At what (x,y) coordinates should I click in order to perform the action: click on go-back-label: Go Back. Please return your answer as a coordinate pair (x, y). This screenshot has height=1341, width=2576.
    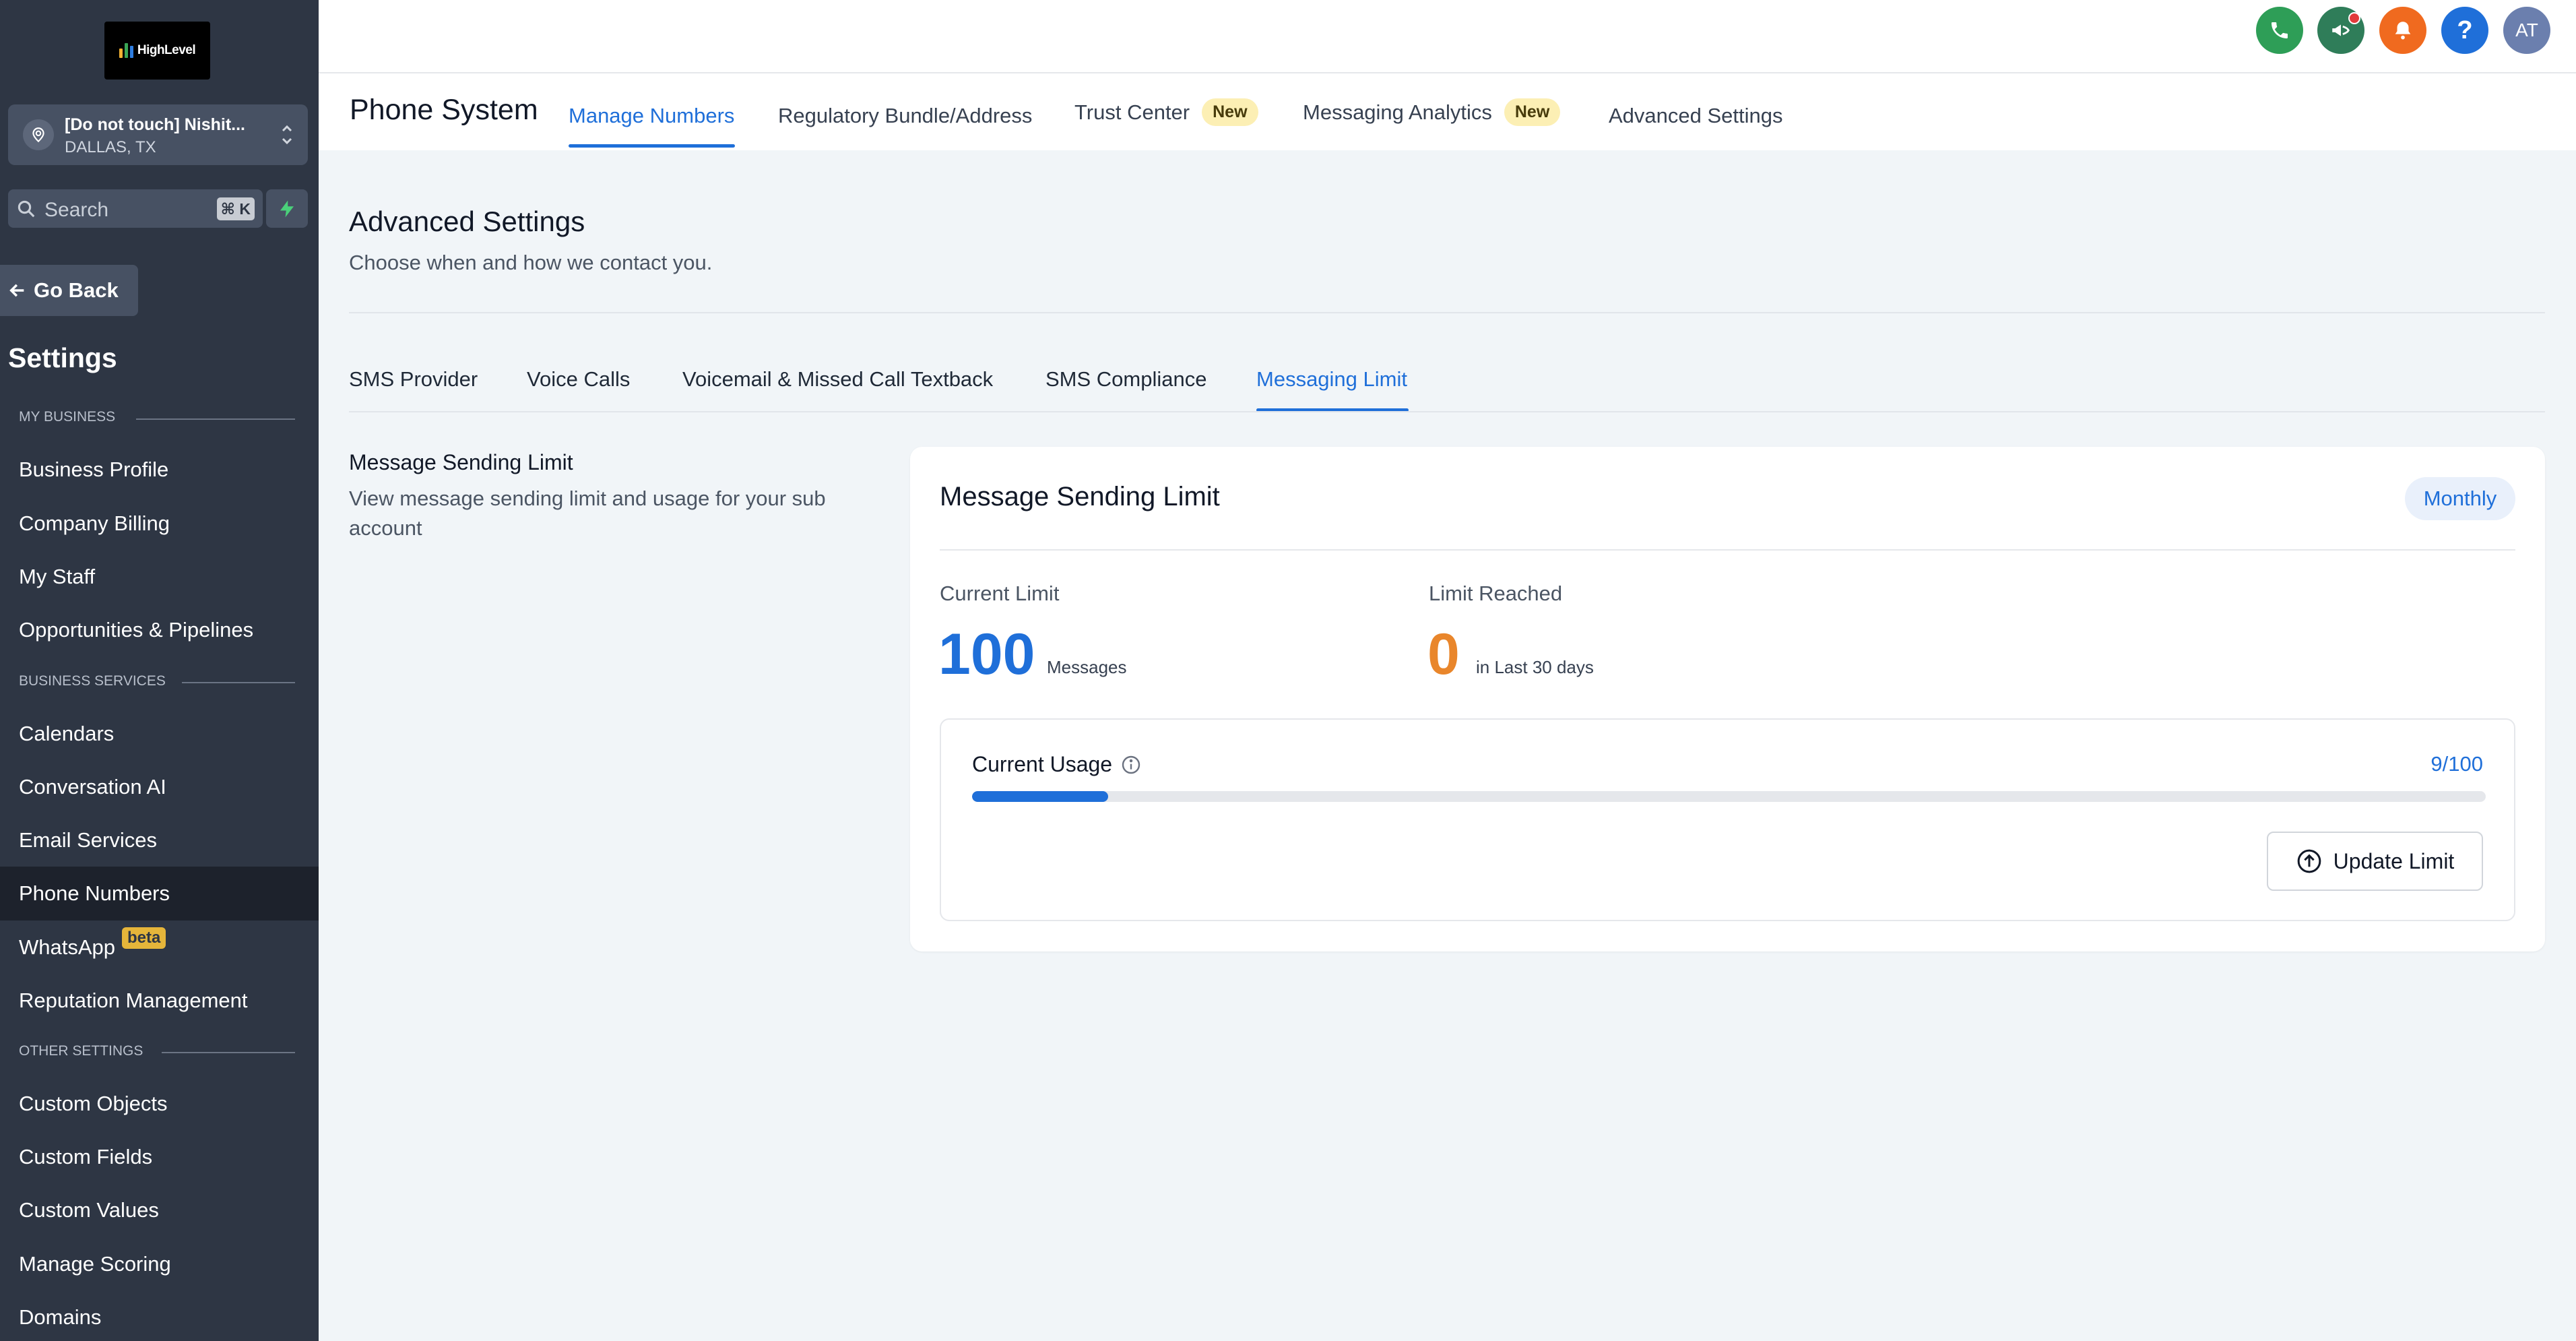
    Looking at the image, I should click on (76, 290).